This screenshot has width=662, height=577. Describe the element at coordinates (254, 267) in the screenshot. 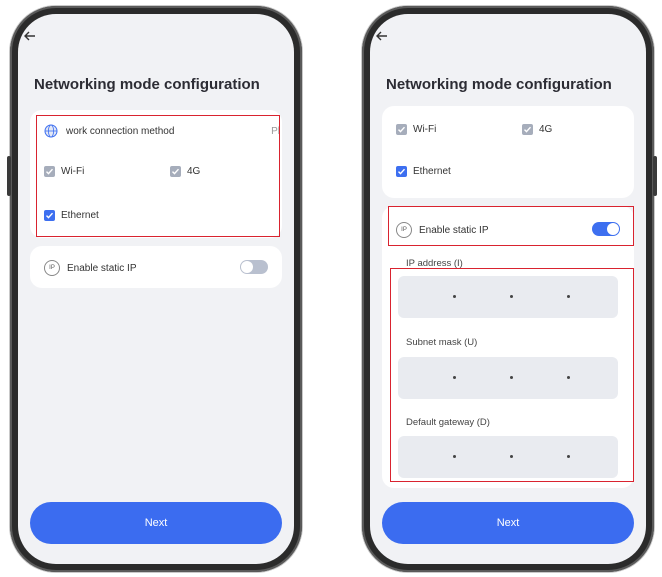

I see `static-ip-toggle` at that location.